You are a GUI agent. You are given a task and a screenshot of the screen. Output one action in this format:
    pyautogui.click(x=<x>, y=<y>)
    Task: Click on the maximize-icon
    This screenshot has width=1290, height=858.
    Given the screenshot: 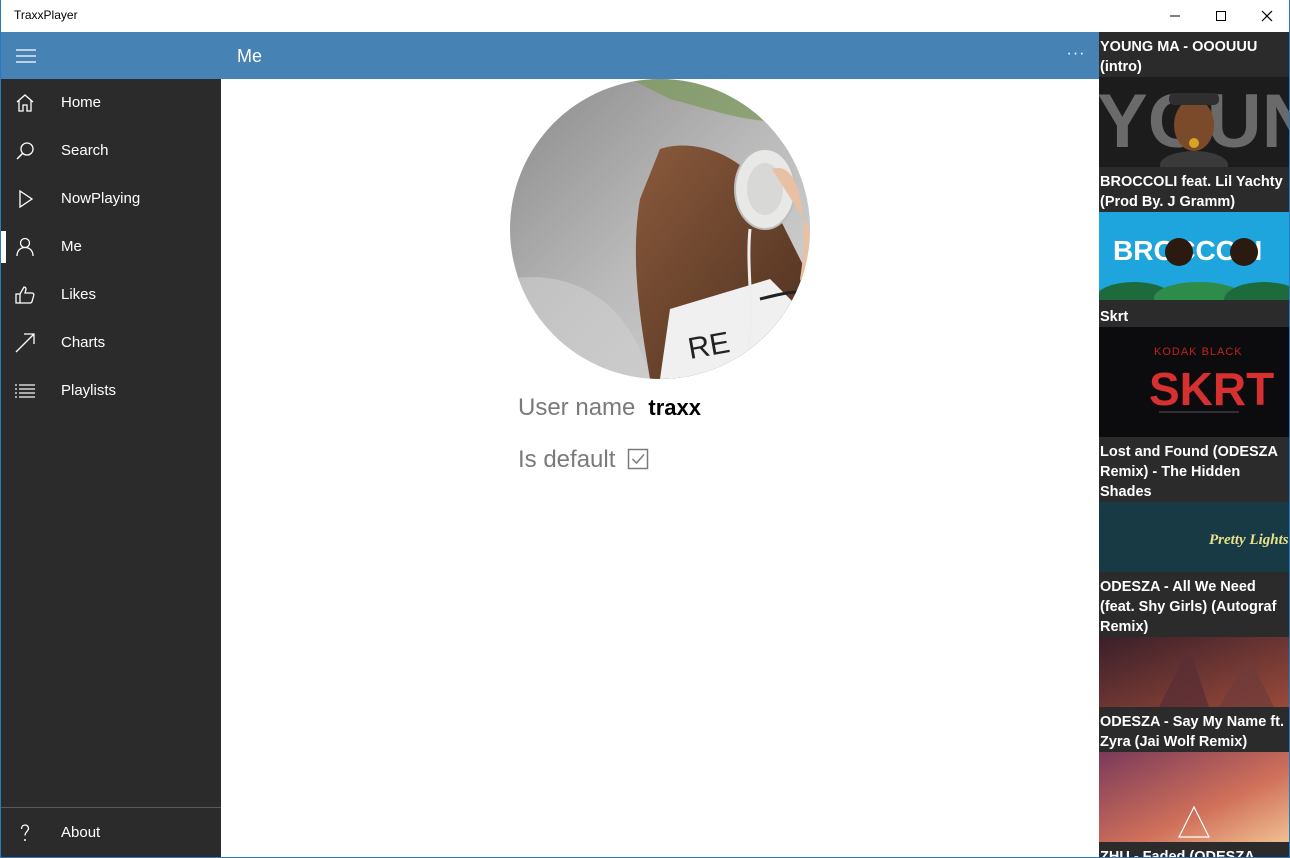 What is the action you would take?
    pyautogui.click(x=1221, y=16)
    